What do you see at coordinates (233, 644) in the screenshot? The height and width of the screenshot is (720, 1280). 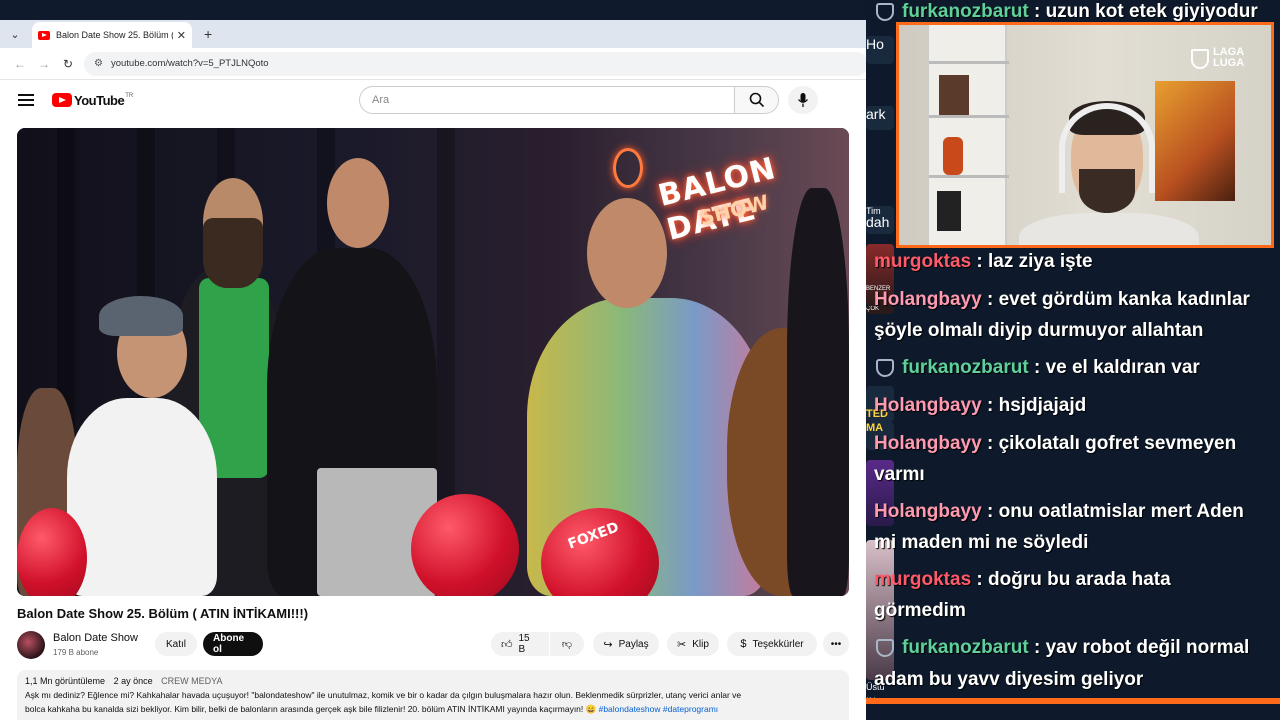 I see `subscribe-button: Abone ol` at bounding box center [233, 644].